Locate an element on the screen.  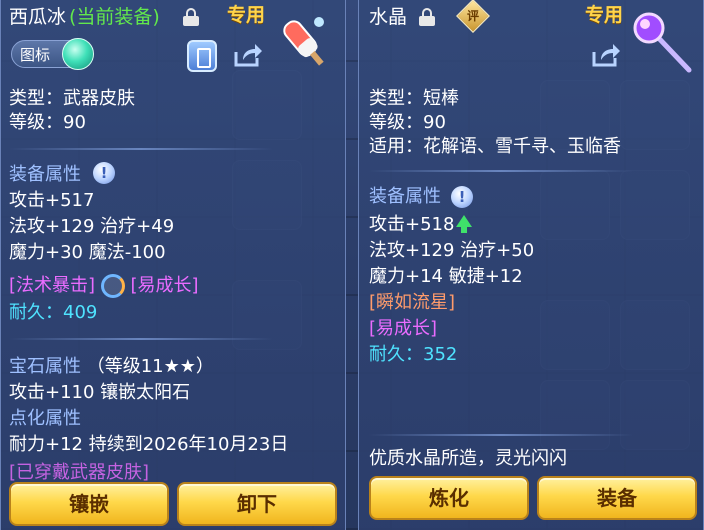
attr-line: 法攻+129 治疗+49 is located at coordinates (92, 226).